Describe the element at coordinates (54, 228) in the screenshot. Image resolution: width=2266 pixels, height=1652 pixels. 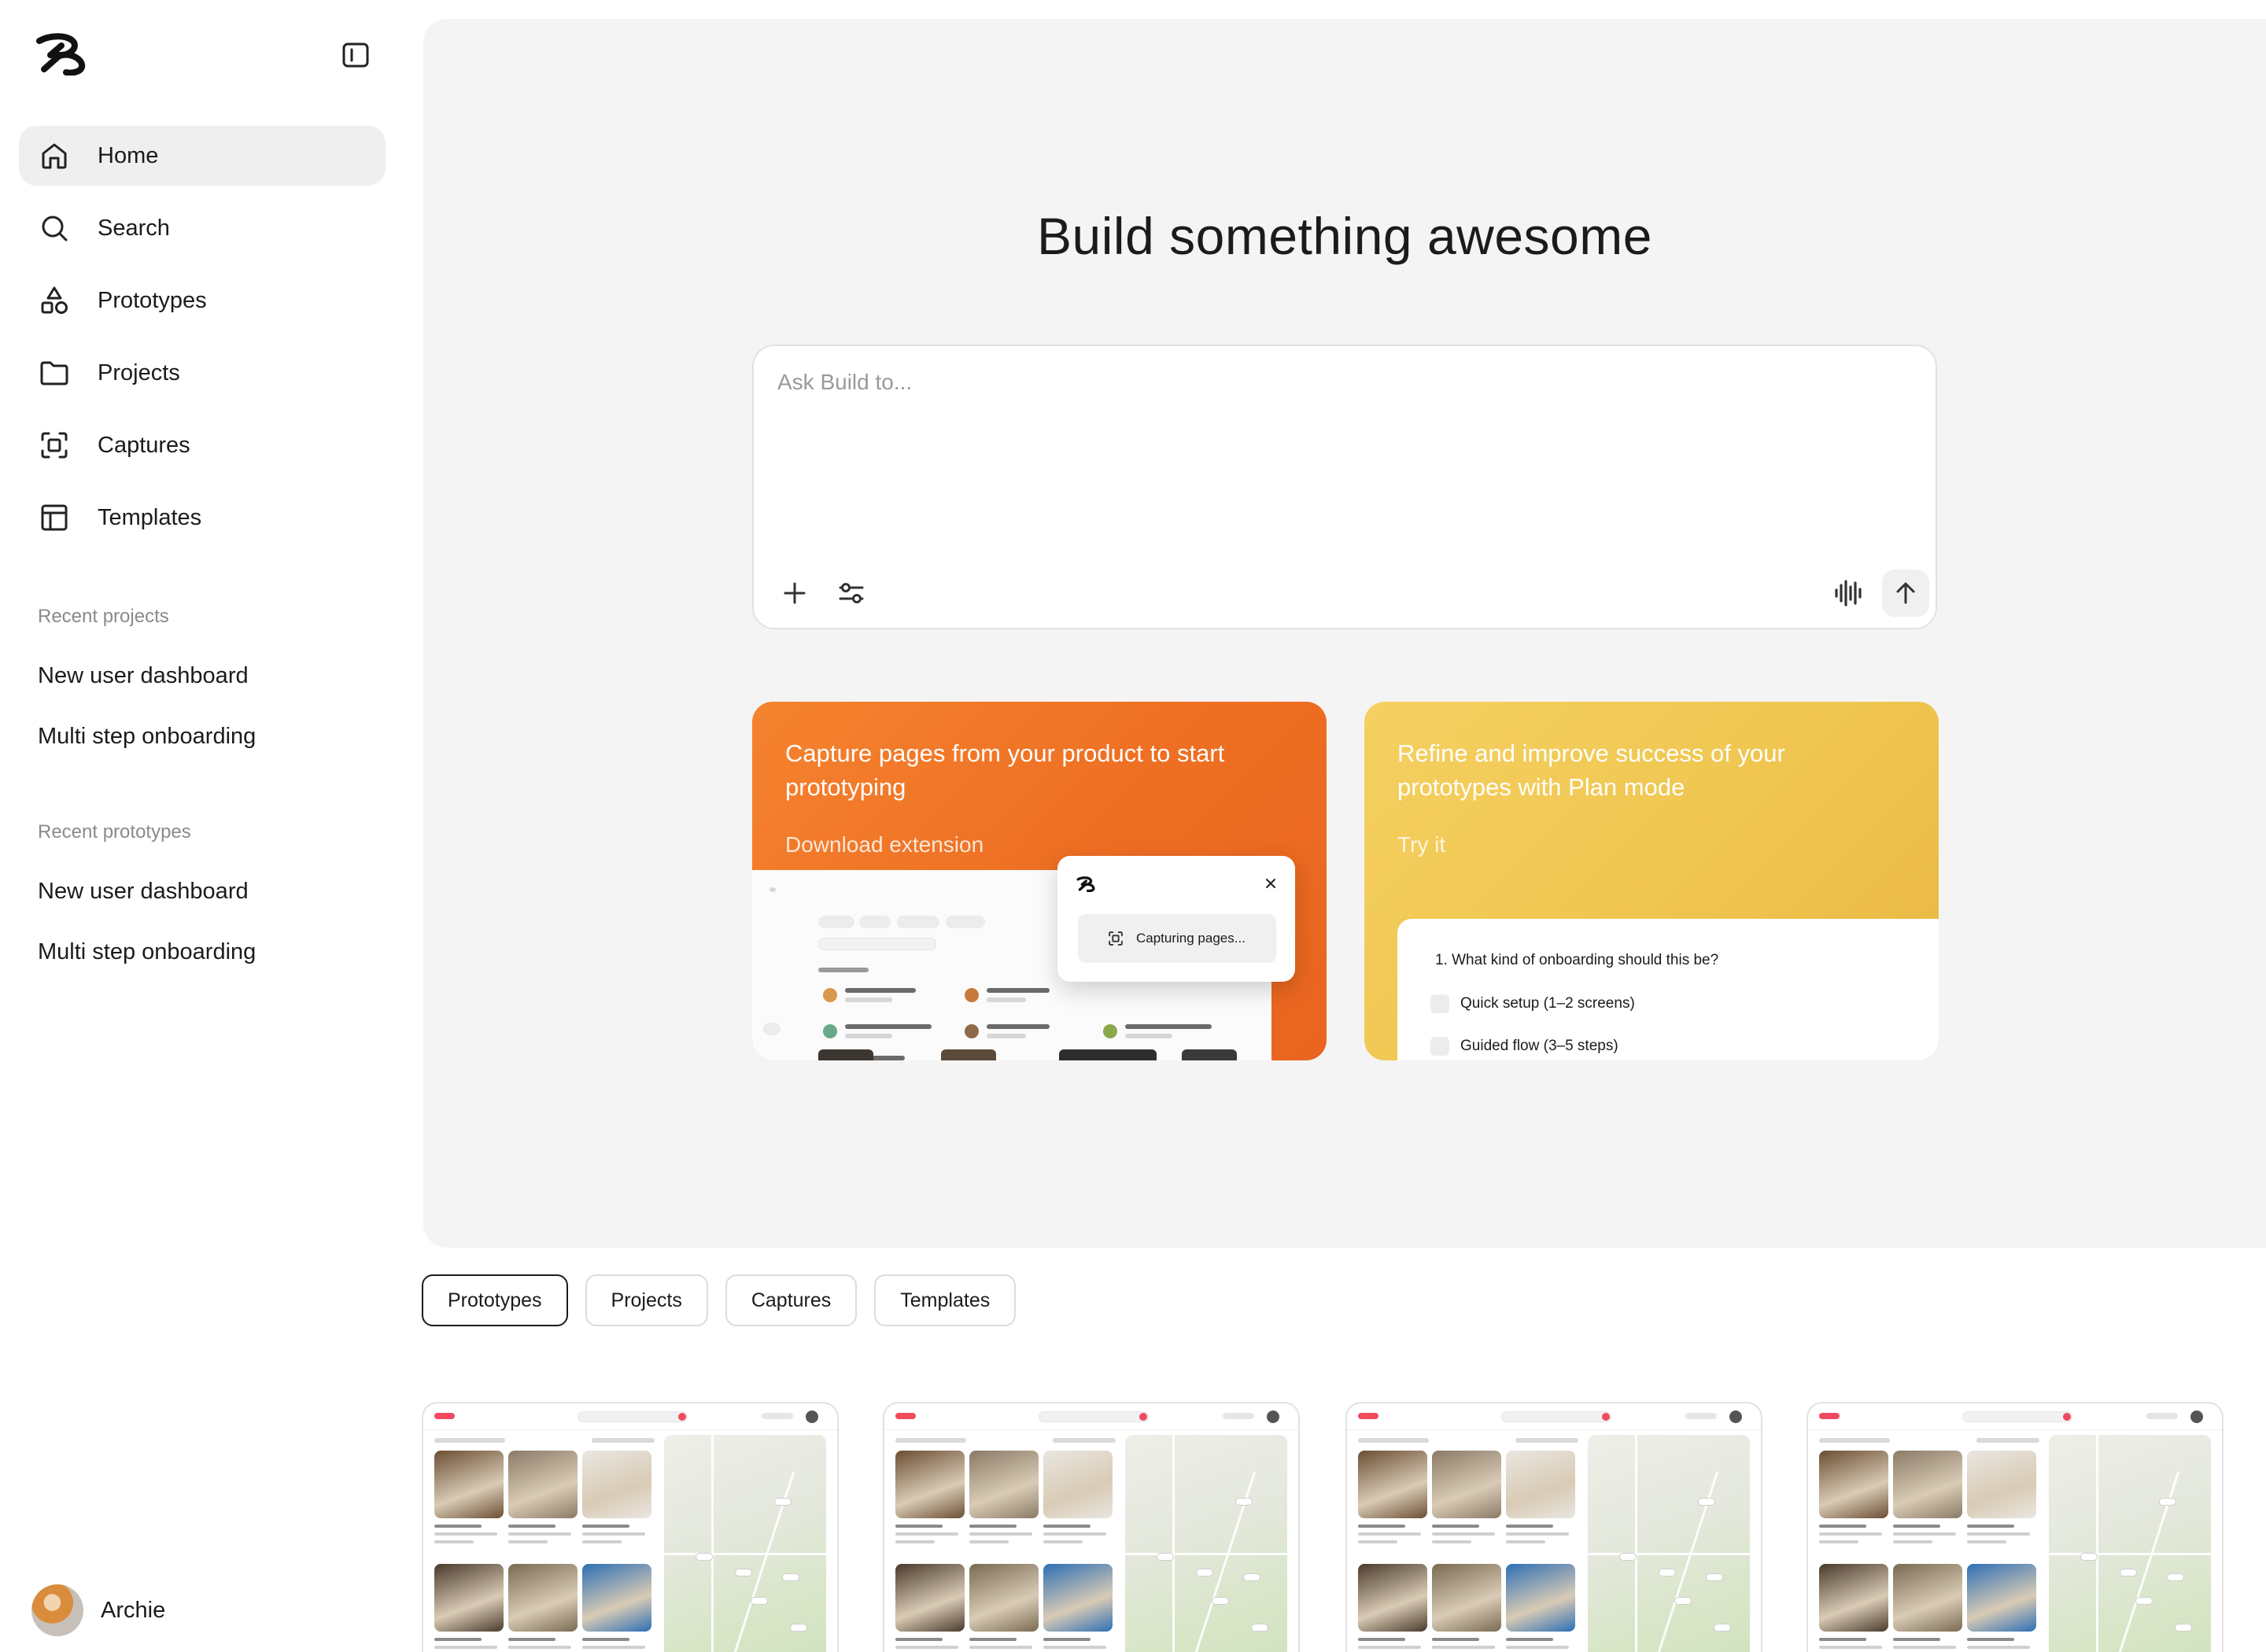
I see `search-icon` at that location.